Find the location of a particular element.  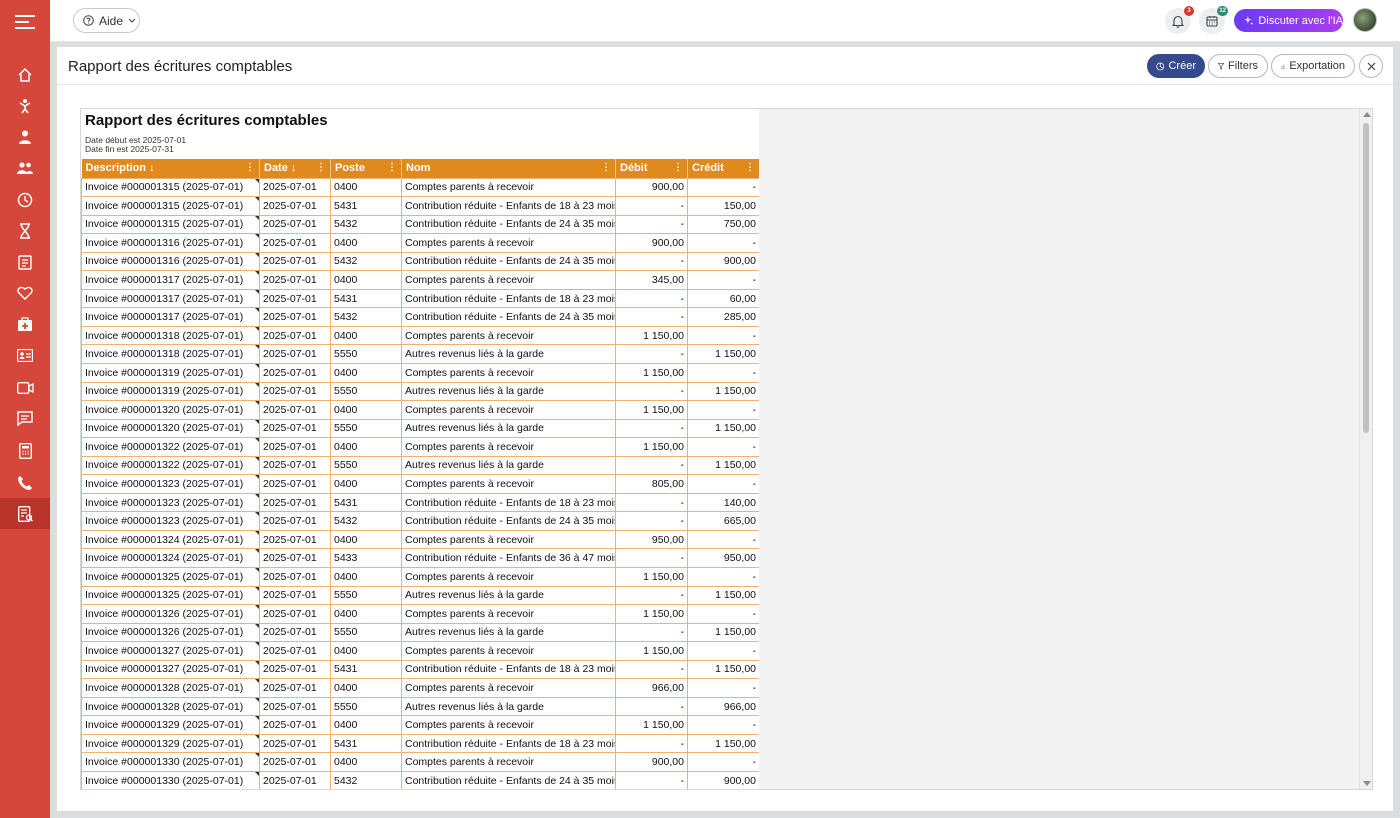

sidebar-item-child is located at coordinates (25, 105).